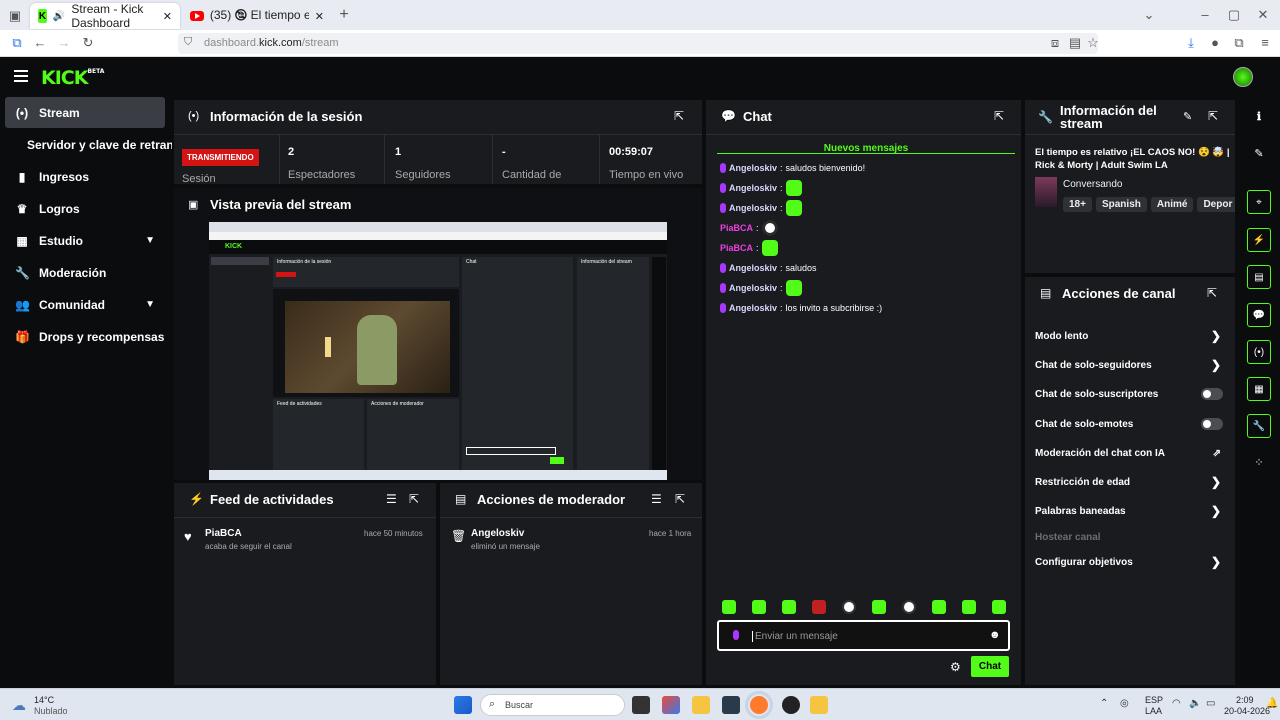 The image size is (1280, 720). Describe the element at coordinates (223, 533) in the screenshot. I see `feed-user: PiaBCA` at that location.